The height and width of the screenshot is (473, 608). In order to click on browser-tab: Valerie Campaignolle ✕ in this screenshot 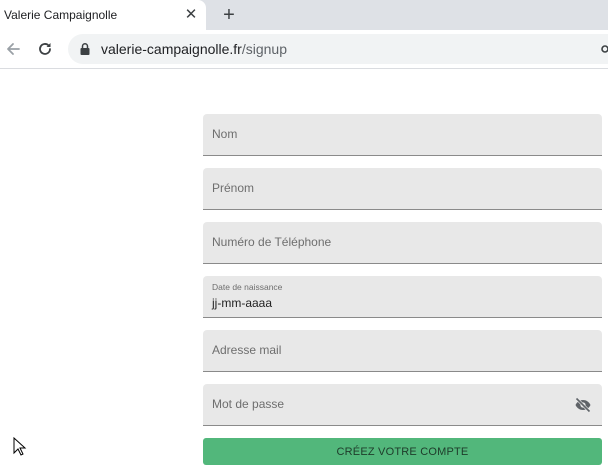, I will do `click(103, 15)`.